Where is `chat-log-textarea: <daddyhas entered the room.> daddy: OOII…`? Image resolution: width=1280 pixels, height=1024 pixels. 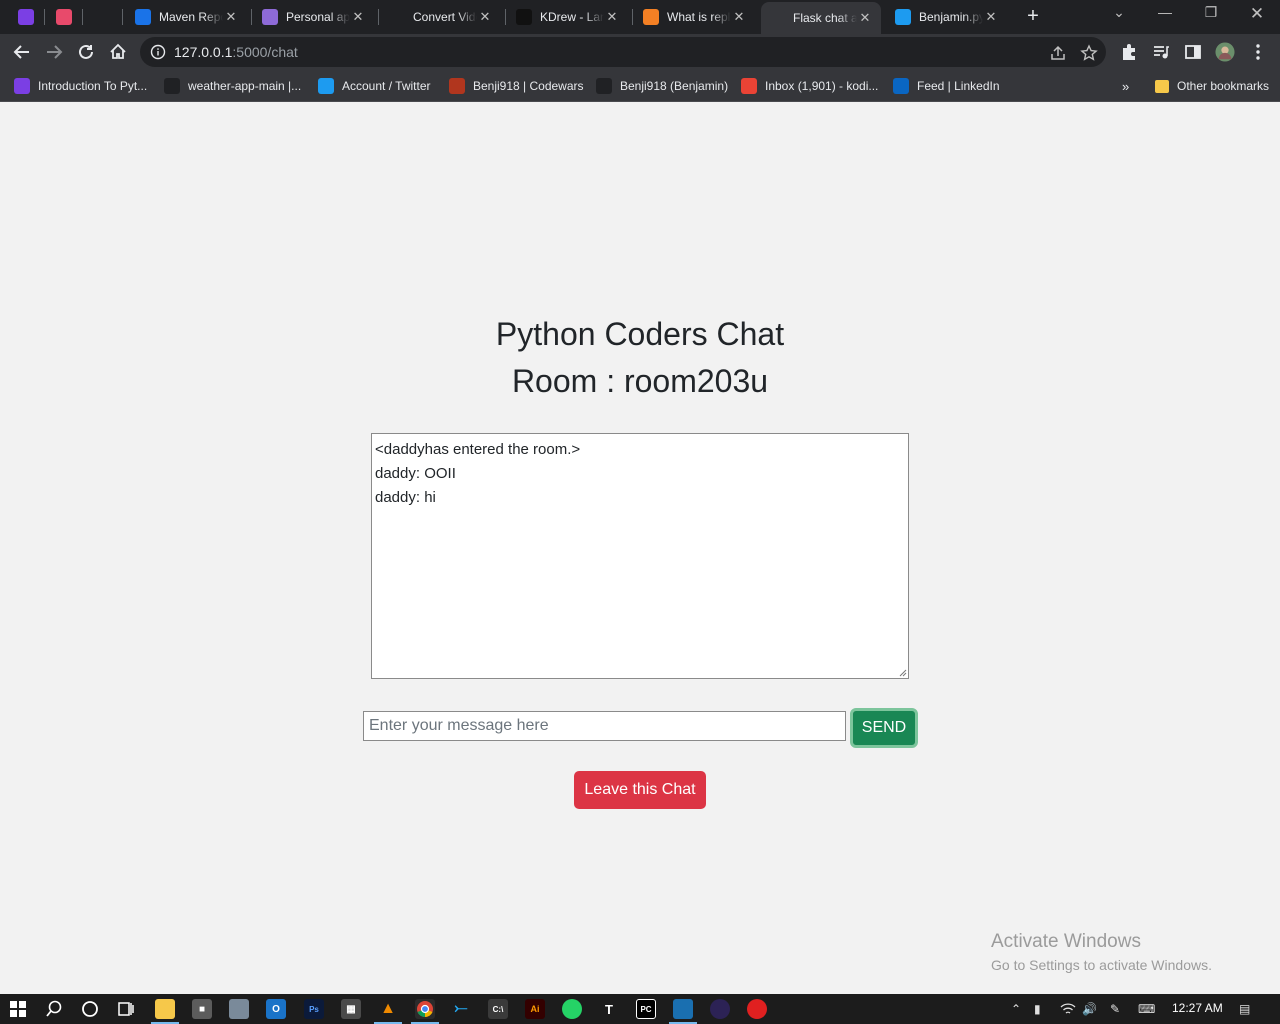 chat-log-textarea: <daddyhas entered the room.> daddy: OOII… is located at coordinates (640, 556).